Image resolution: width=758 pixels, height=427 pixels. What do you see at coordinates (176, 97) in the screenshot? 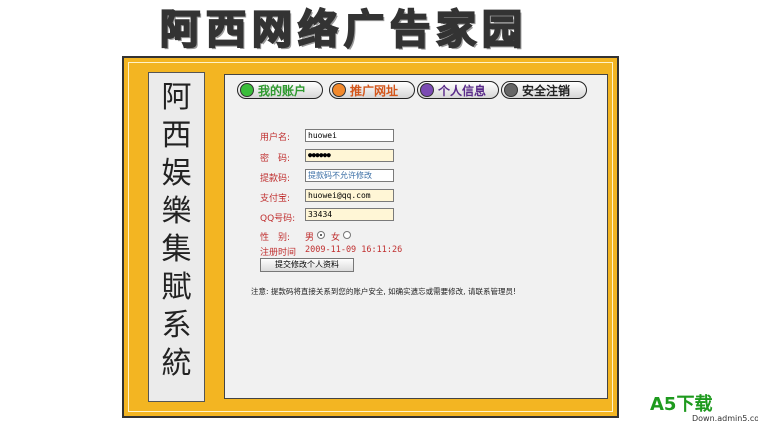
I see `calligraphy-glyph: 阿` at bounding box center [176, 97].